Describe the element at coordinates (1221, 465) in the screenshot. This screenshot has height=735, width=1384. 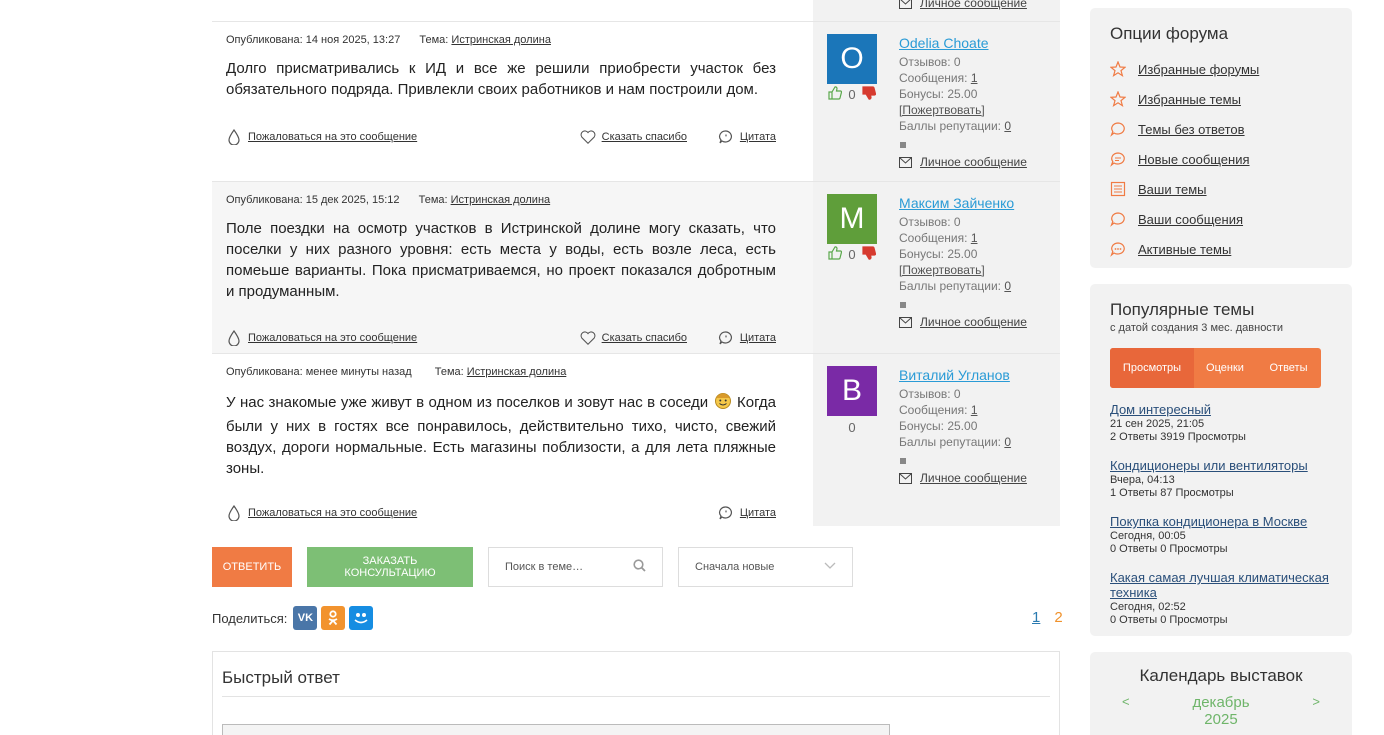
I see `popular-topic-link: Кондиционеры или вентиляторы` at that location.